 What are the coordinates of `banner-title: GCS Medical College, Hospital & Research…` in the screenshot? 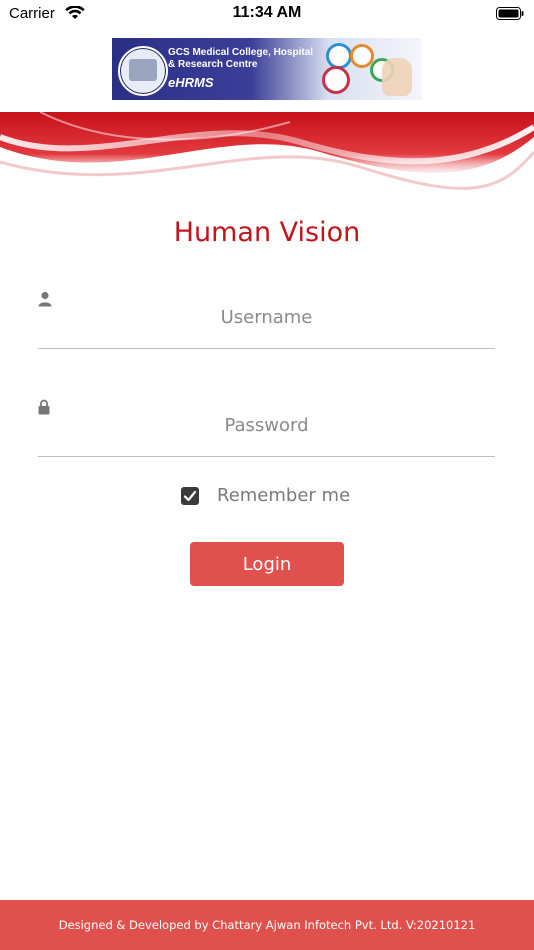 It's located at (241, 58).